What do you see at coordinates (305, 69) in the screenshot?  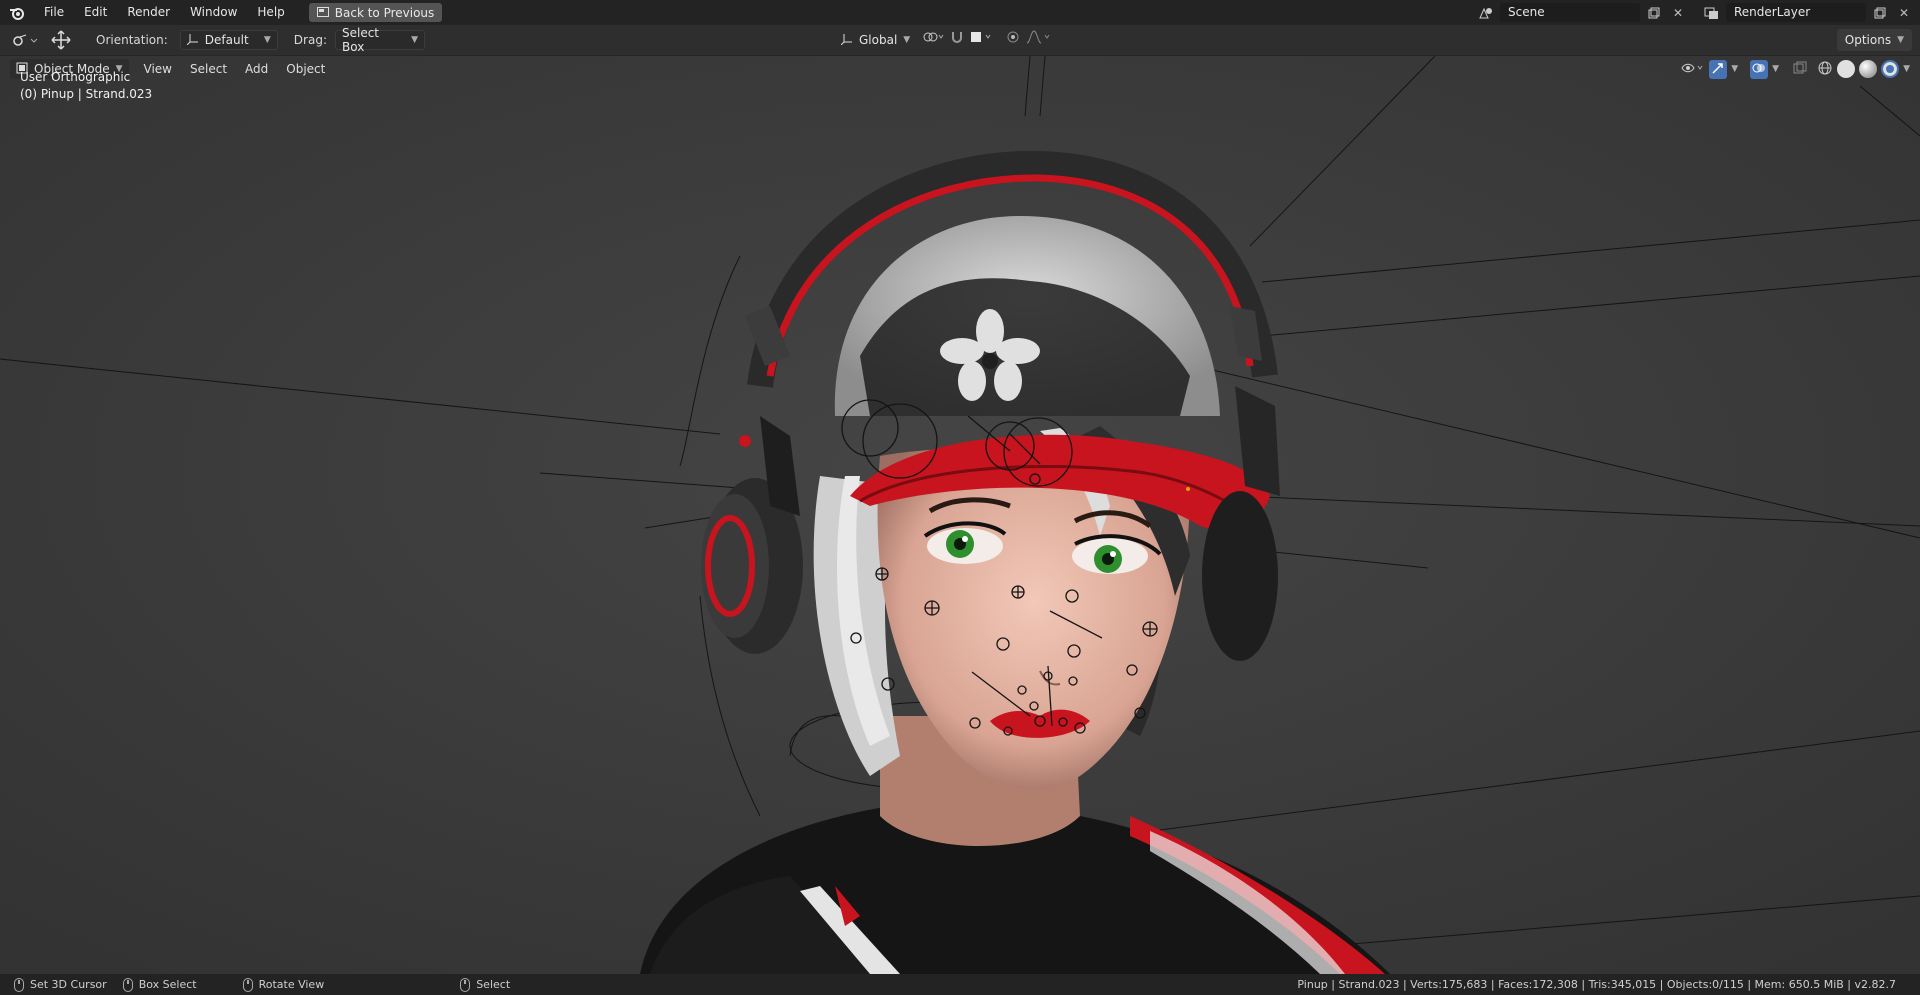 I see `viewport-menu-object: Object` at bounding box center [305, 69].